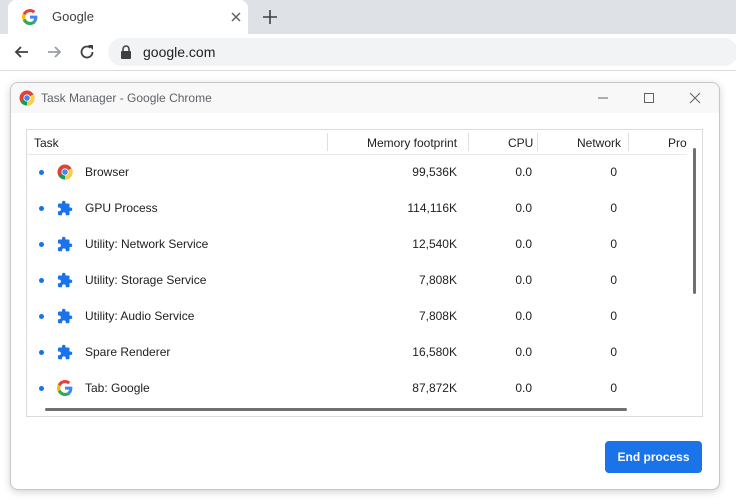 The image size is (736, 503). I want to click on memory-value: 12,540K, so click(434, 244).